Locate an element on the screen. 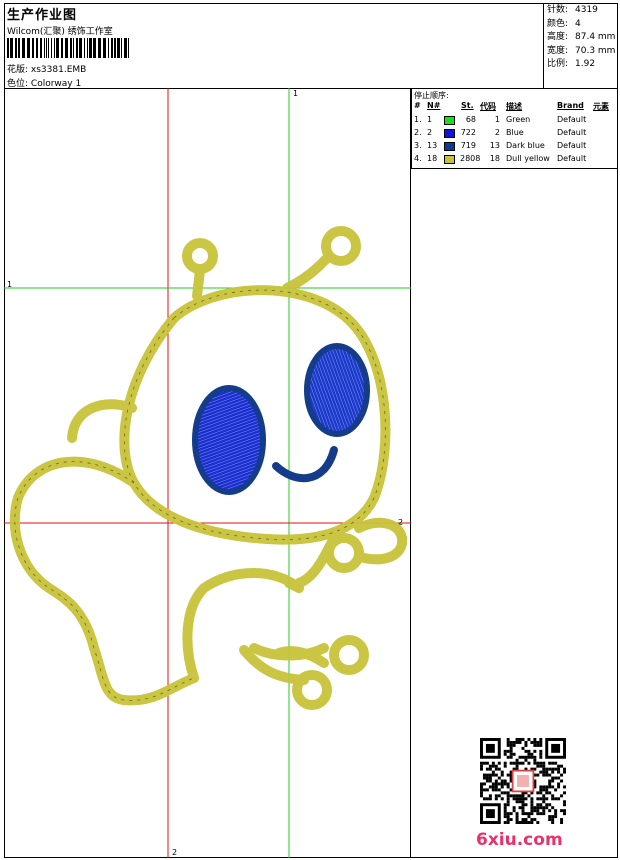 This screenshot has height=860, width=620. guide-label-green-left: 1 is located at coordinates (9, 284).